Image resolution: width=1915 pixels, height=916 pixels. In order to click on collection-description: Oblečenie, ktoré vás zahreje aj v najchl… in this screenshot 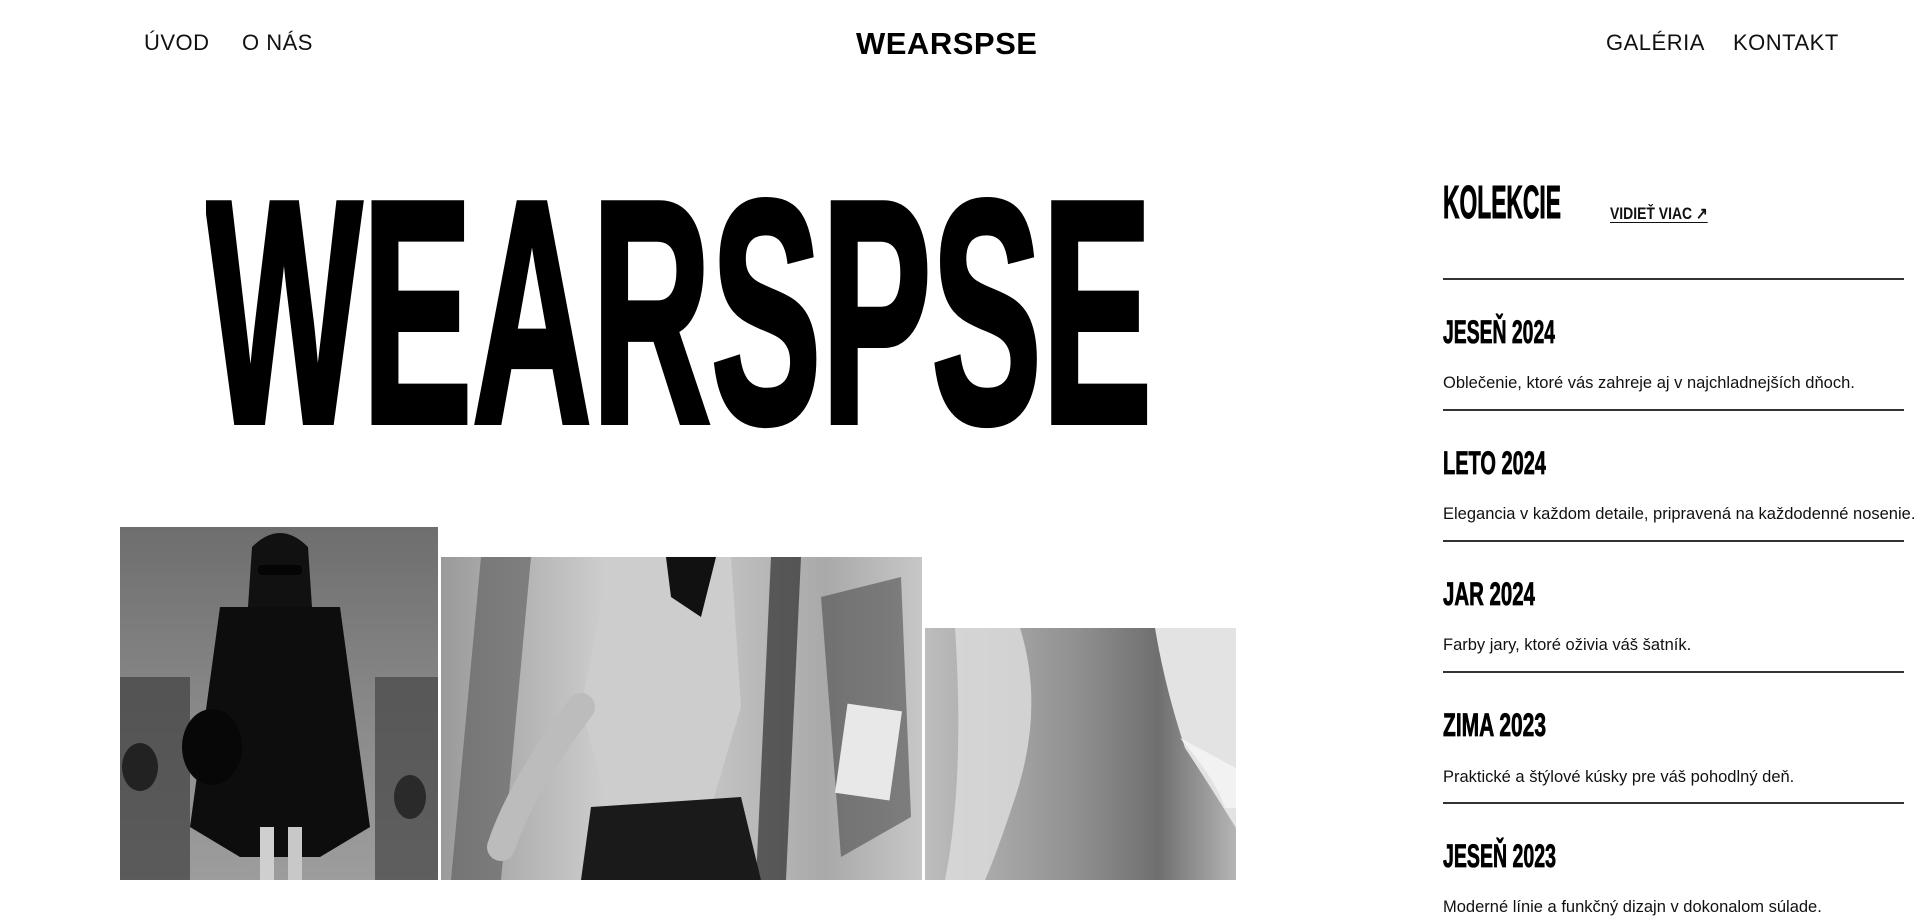, I will do `click(1649, 383)`.